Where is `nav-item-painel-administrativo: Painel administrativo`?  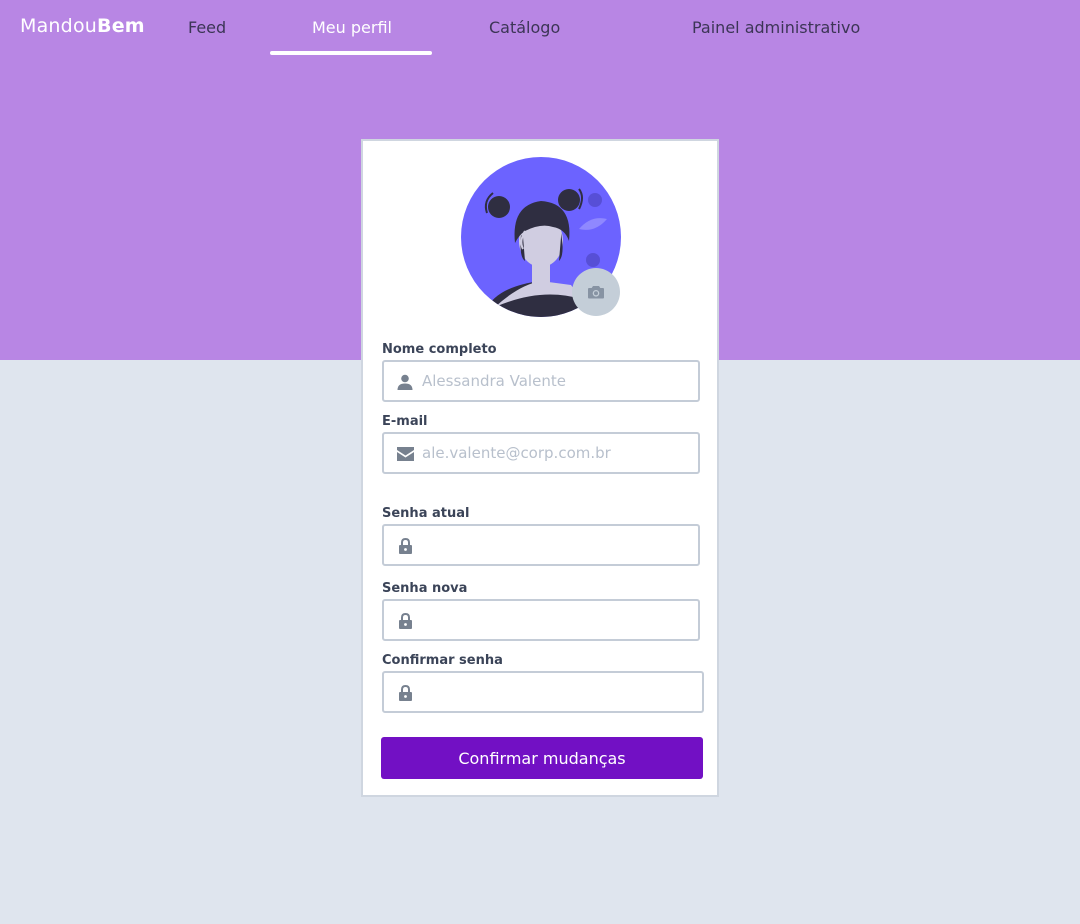 nav-item-painel-administrativo: Painel administrativo is located at coordinates (776, 27).